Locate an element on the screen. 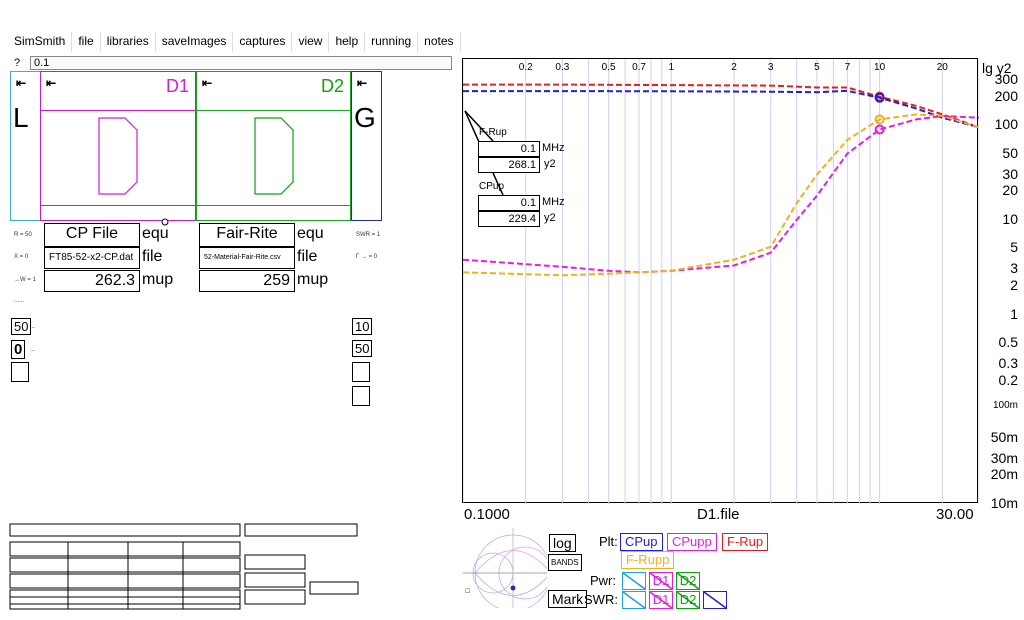  cpup-label: CPup is located at coordinates (492, 186).